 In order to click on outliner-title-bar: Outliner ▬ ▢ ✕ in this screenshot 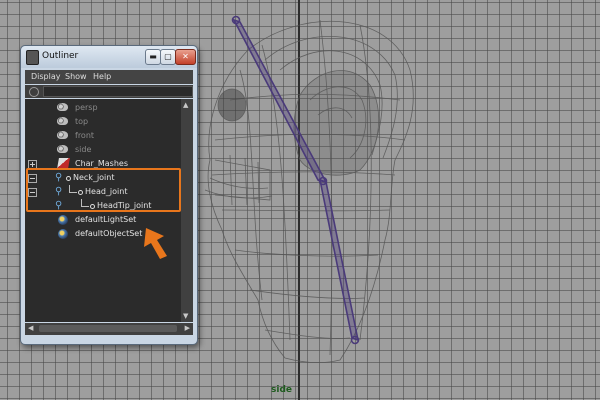, I will do `click(109, 57)`.